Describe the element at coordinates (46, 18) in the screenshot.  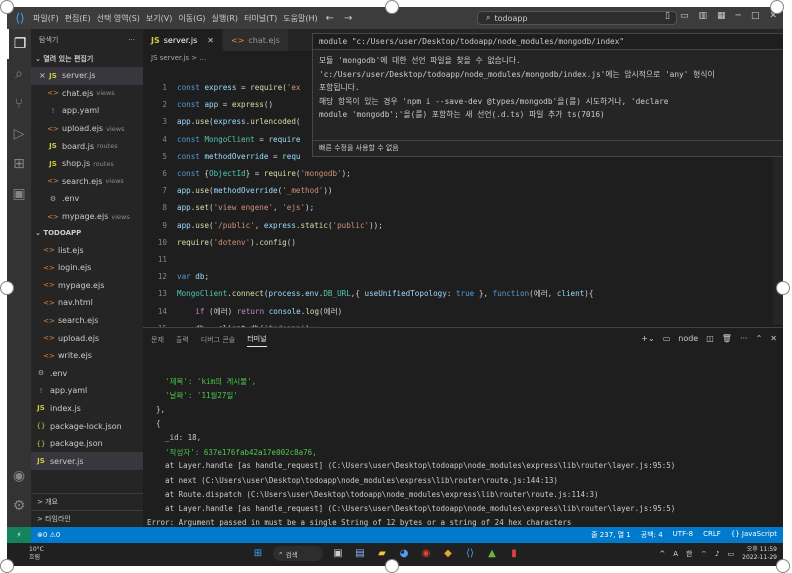
I see `menu-item: 파일(F)` at that location.